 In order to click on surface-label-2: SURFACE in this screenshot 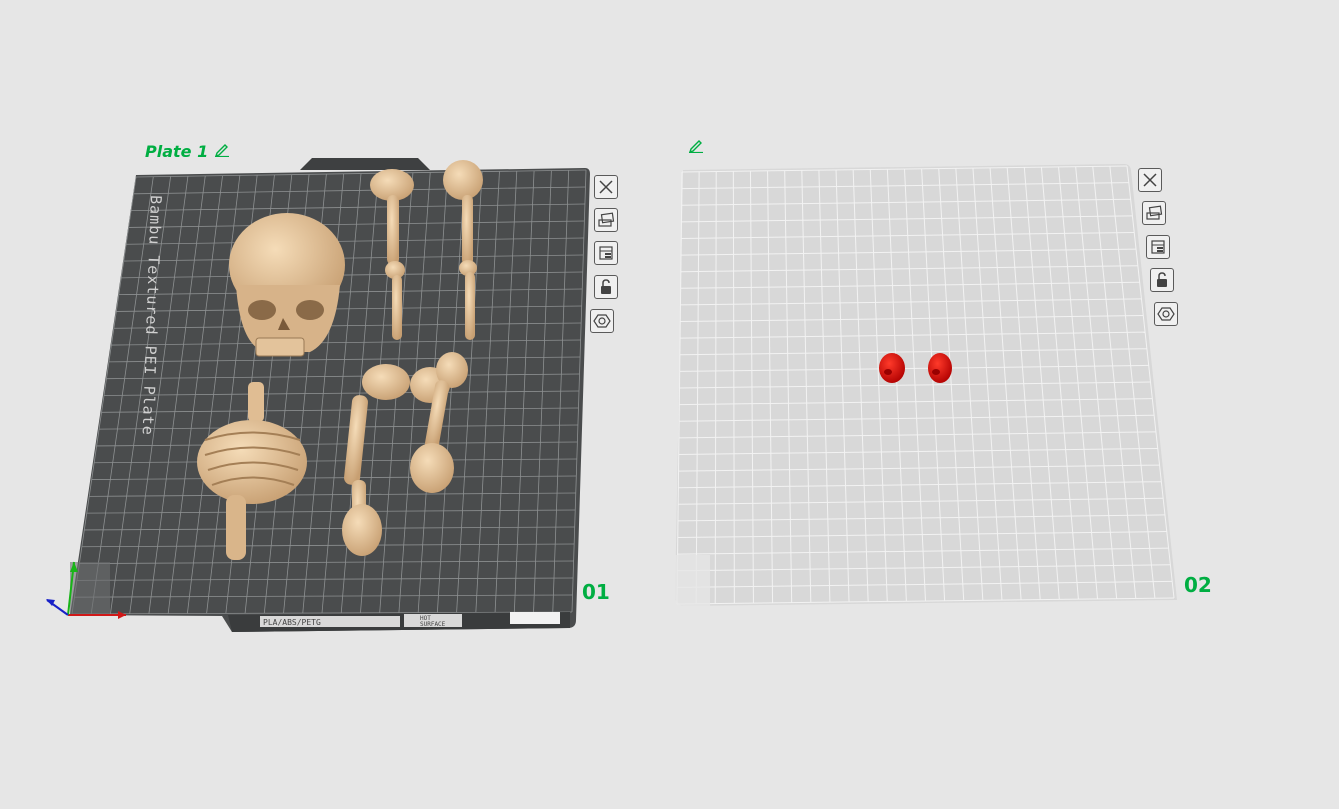, I will do `click(433, 624)`.